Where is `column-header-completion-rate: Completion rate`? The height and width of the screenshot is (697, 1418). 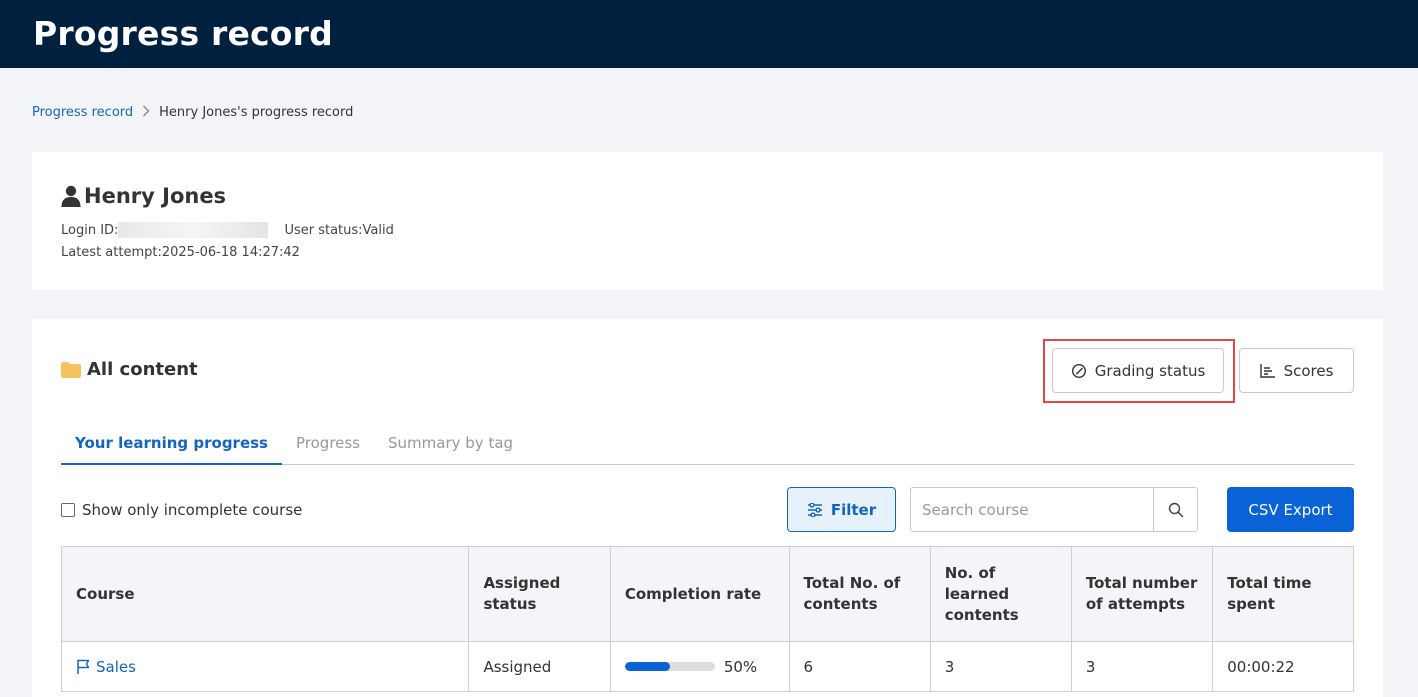 column-header-completion-rate: Completion rate is located at coordinates (699, 594).